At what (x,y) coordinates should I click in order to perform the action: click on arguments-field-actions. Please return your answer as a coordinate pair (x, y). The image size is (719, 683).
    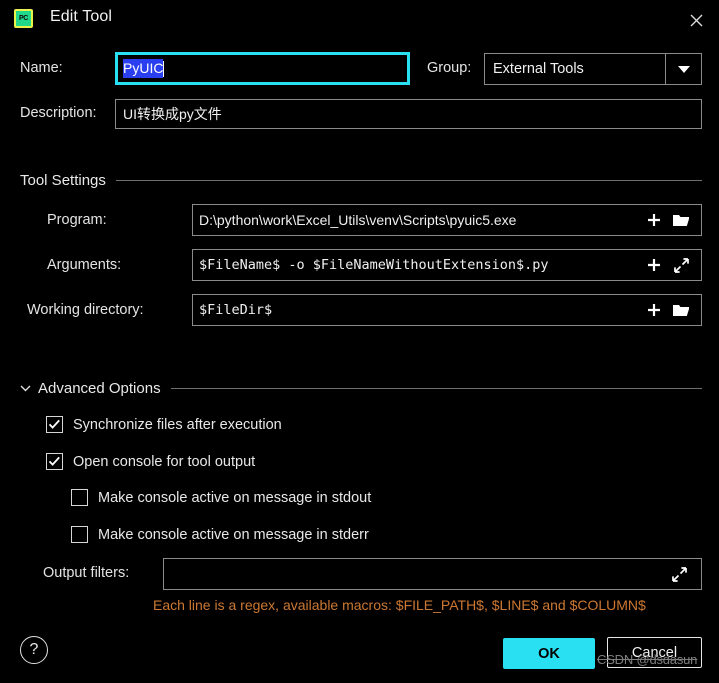
    Looking at the image, I should click on (667, 265).